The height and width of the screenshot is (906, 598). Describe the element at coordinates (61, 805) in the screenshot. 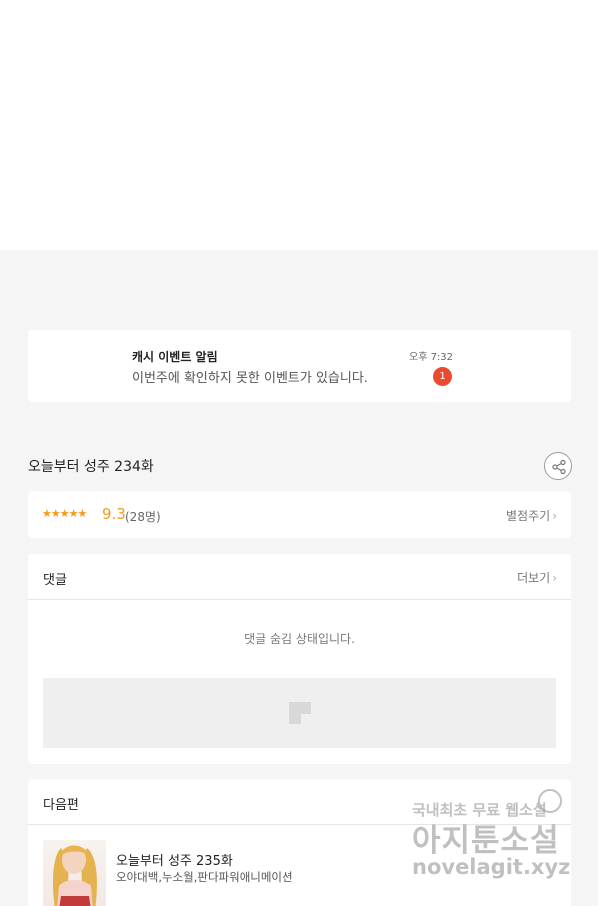

I see `next-episode-heading: 다음편` at that location.